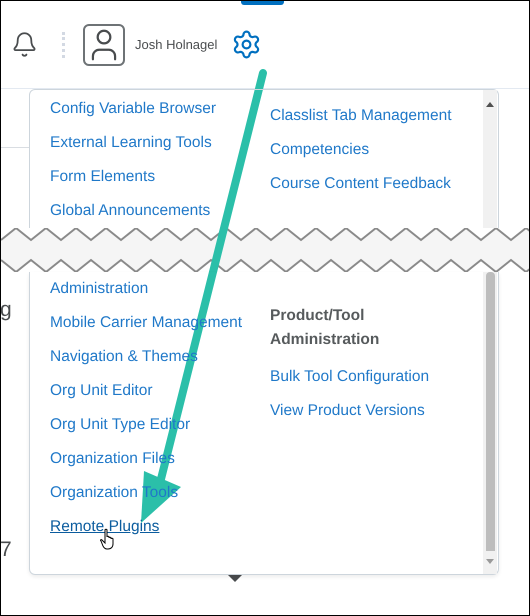 This screenshot has width=530, height=616. What do you see at coordinates (176, 44) in the screenshot?
I see `user-name: Josh Holnagel` at bounding box center [176, 44].